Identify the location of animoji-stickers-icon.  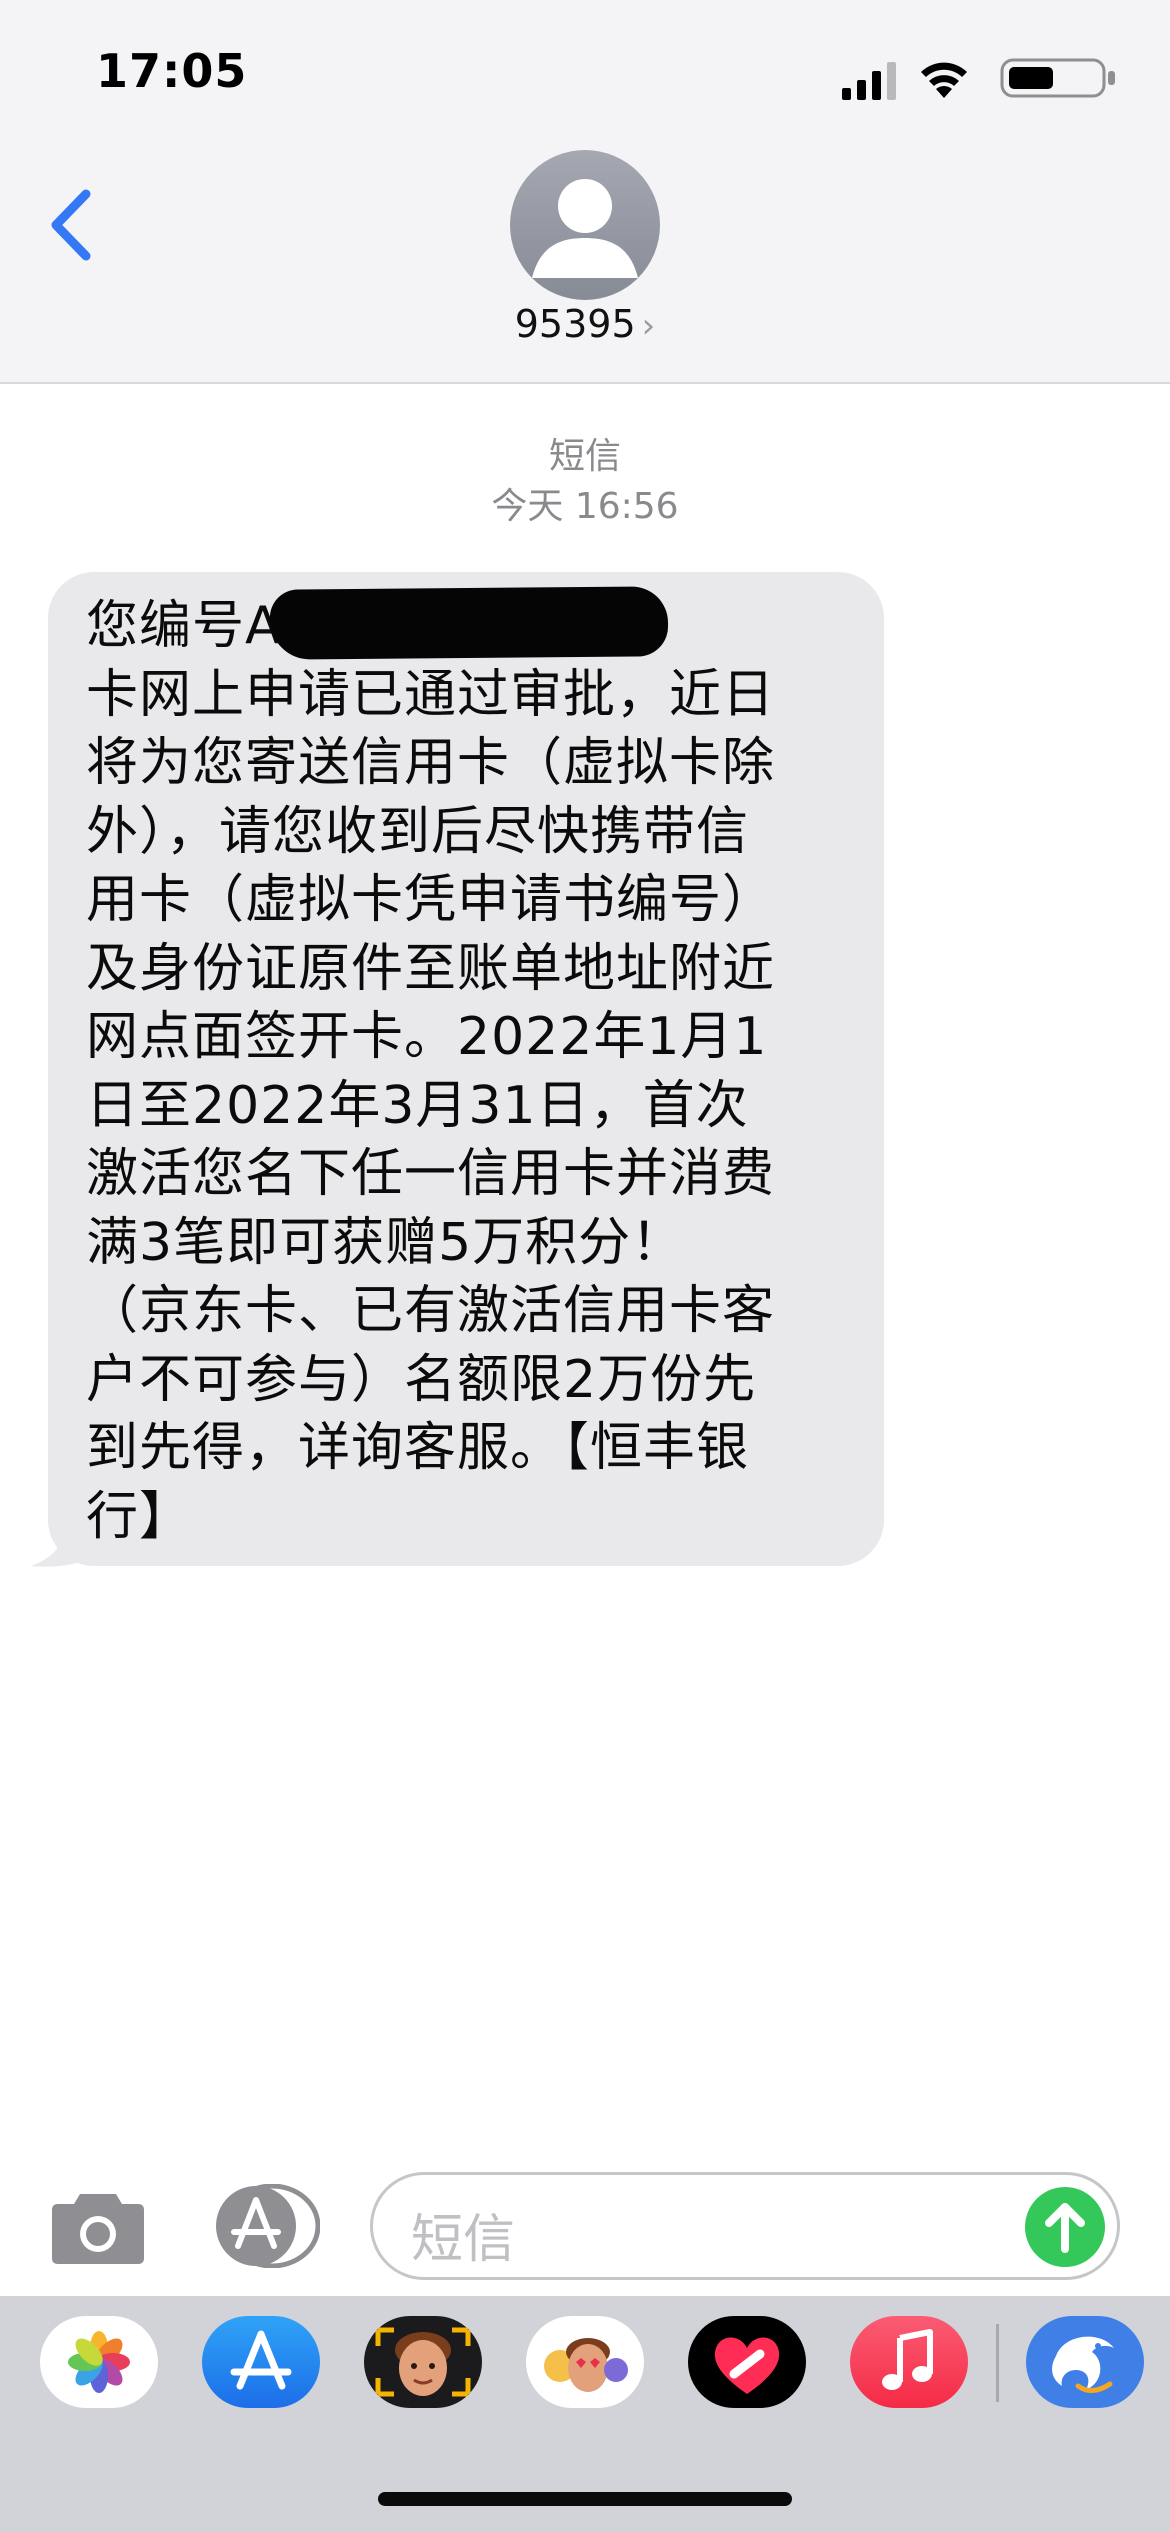
(586, 2365).